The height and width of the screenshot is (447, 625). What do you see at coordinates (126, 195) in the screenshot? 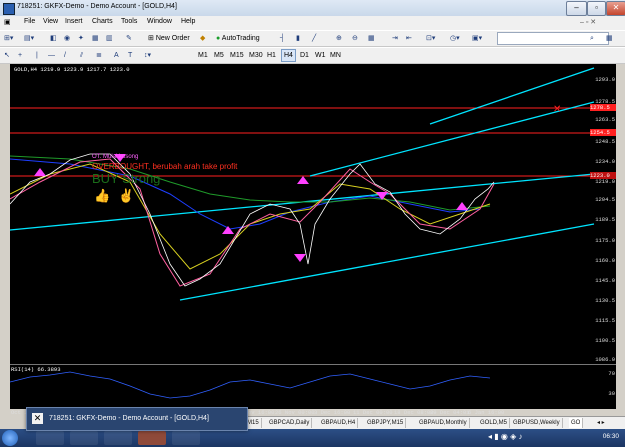
I see `gesture-icon: ✌` at bounding box center [126, 195].